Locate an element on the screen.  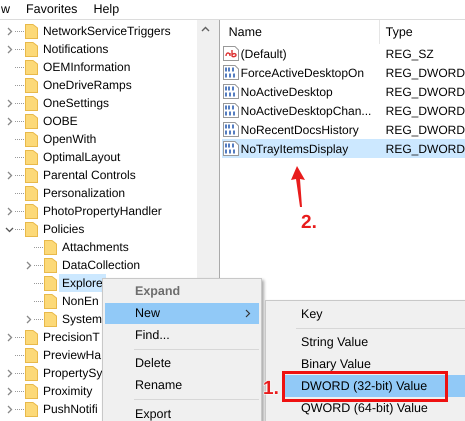
arrow-icon is located at coordinates (298, 186).